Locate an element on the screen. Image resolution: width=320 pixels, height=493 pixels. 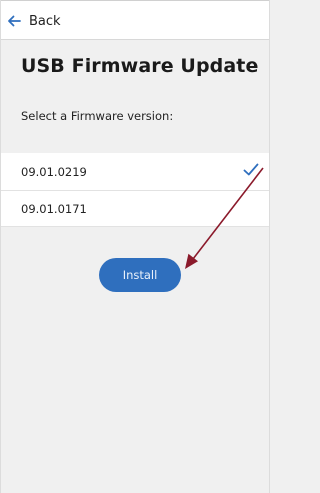
top-bar: Back is located at coordinates (135, 20).